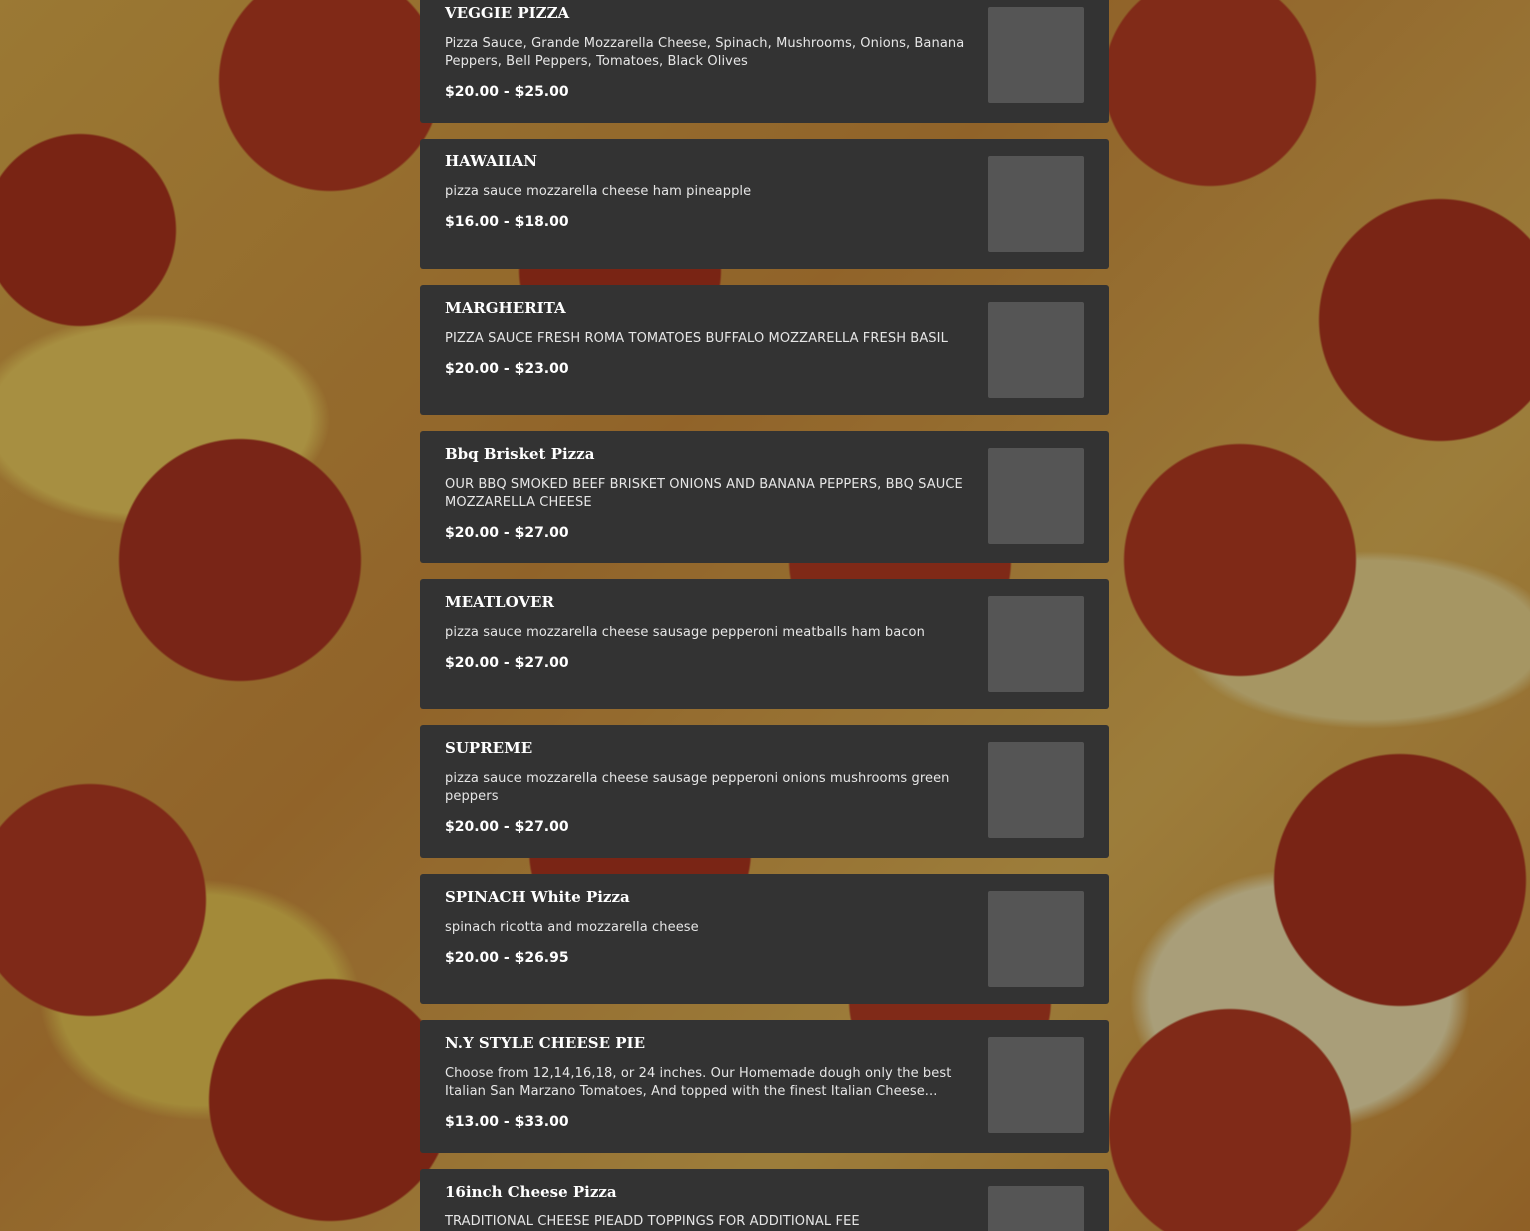 Image resolution: width=1530 pixels, height=1231 pixels. Describe the element at coordinates (507, 222) in the screenshot. I see `menu-item-price: $16.00 - $18.00` at that location.